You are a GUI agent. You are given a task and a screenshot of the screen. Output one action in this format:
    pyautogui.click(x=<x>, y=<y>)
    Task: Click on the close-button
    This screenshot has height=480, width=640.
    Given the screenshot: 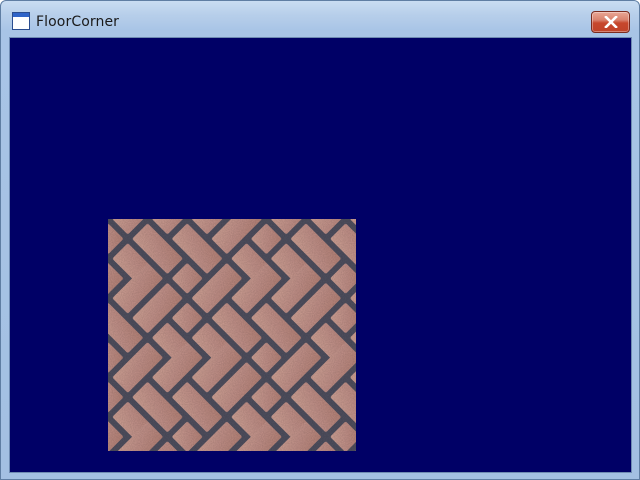 What is the action you would take?
    pyautogui.click(x=610, y=22)
    